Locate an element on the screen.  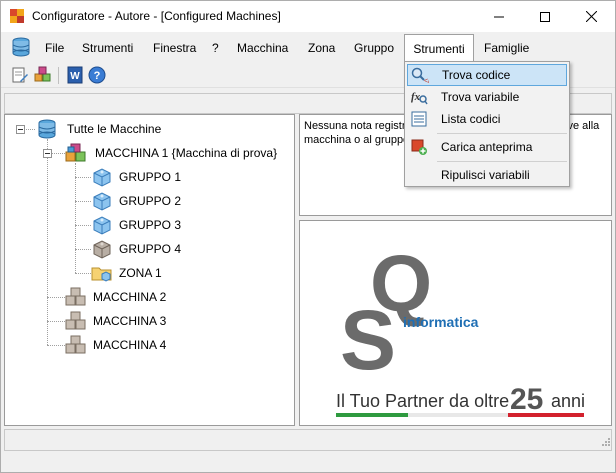
collapse-root-button is located at coordinates (20, 129).